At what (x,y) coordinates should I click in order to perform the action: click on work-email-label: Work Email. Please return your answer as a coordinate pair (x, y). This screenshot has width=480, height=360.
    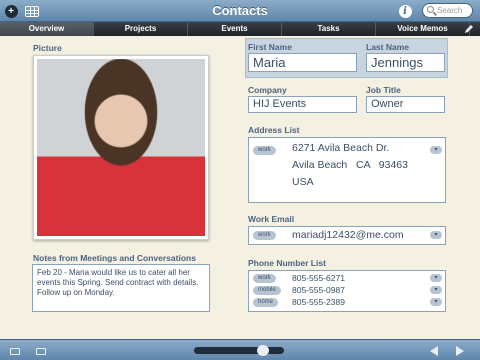
    Looking at the image, I should click on (271, 219).